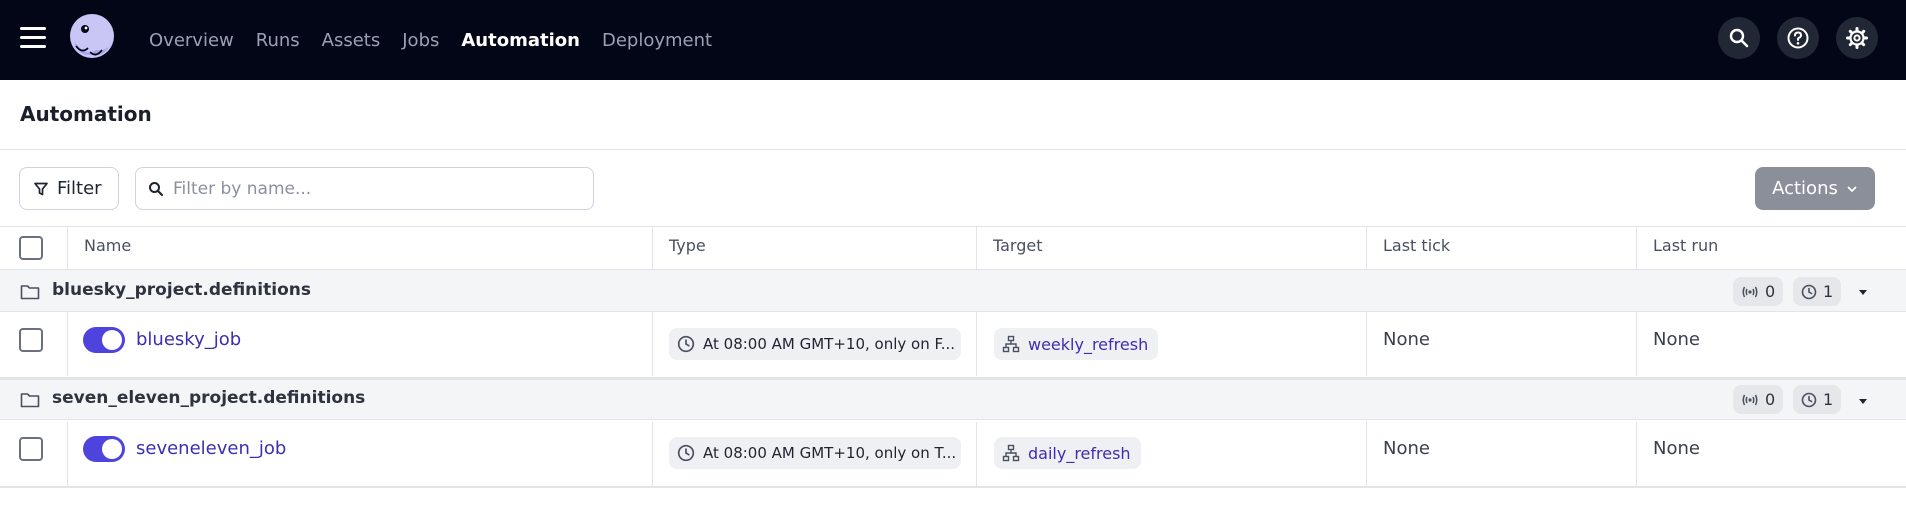 The image size is (1906, 528). What do you see at coordinates (188, 339) in the screenshot?
I see `job-name-link: bluesky_job` at bounding box center [188, 339].